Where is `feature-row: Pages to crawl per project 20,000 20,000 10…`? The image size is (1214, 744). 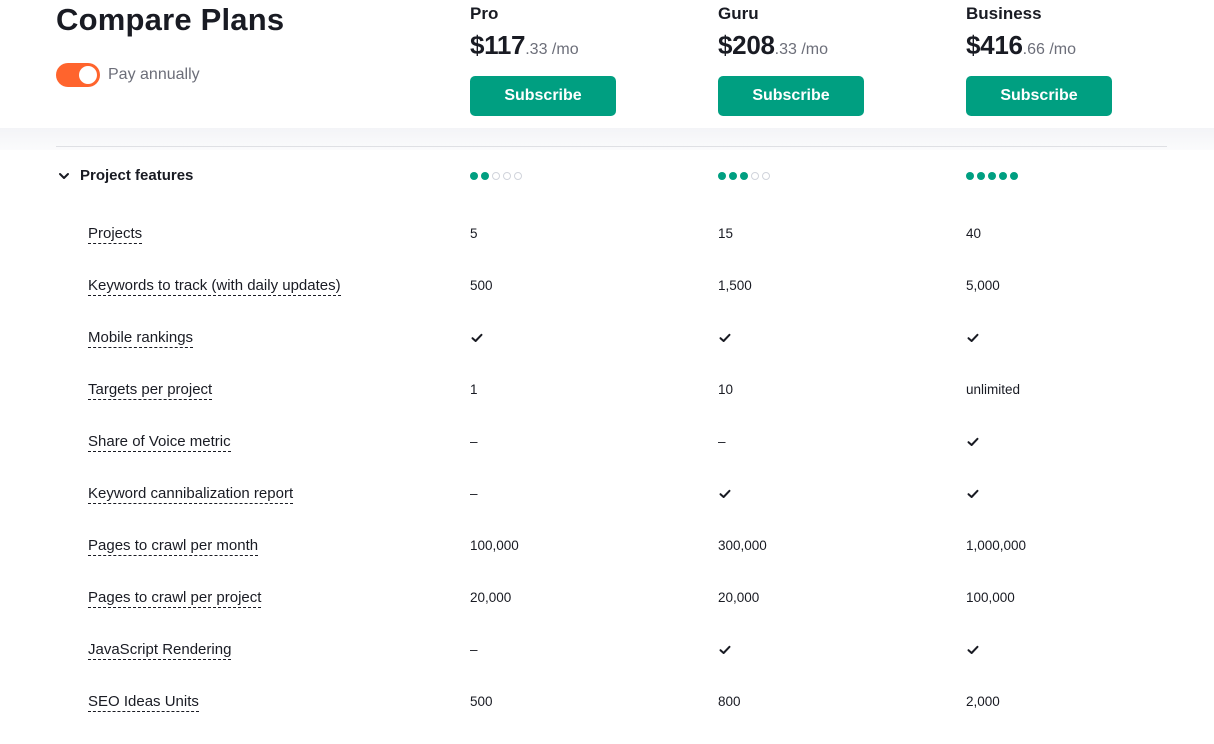 feature-row: Pages to crawl per project 20,000 20,000 10… is located at coordinates (607, 614).